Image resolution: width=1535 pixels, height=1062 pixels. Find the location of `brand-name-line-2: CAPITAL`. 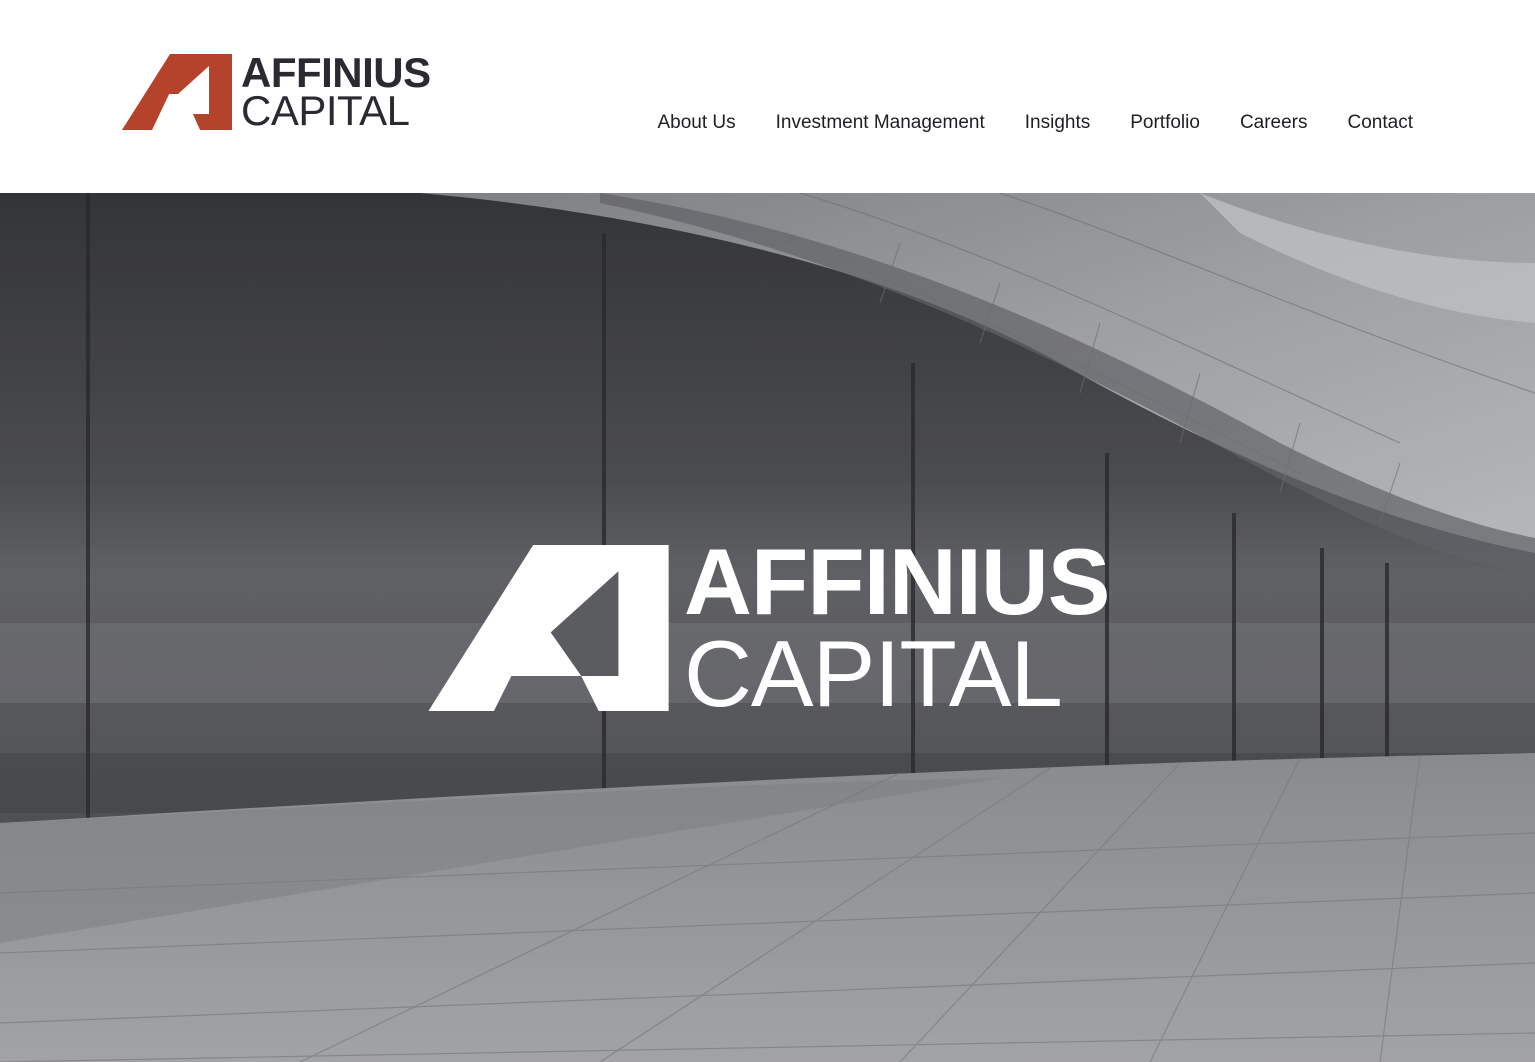

brand-name-line-2: CAPITAL is located at coordinates (325, 110).